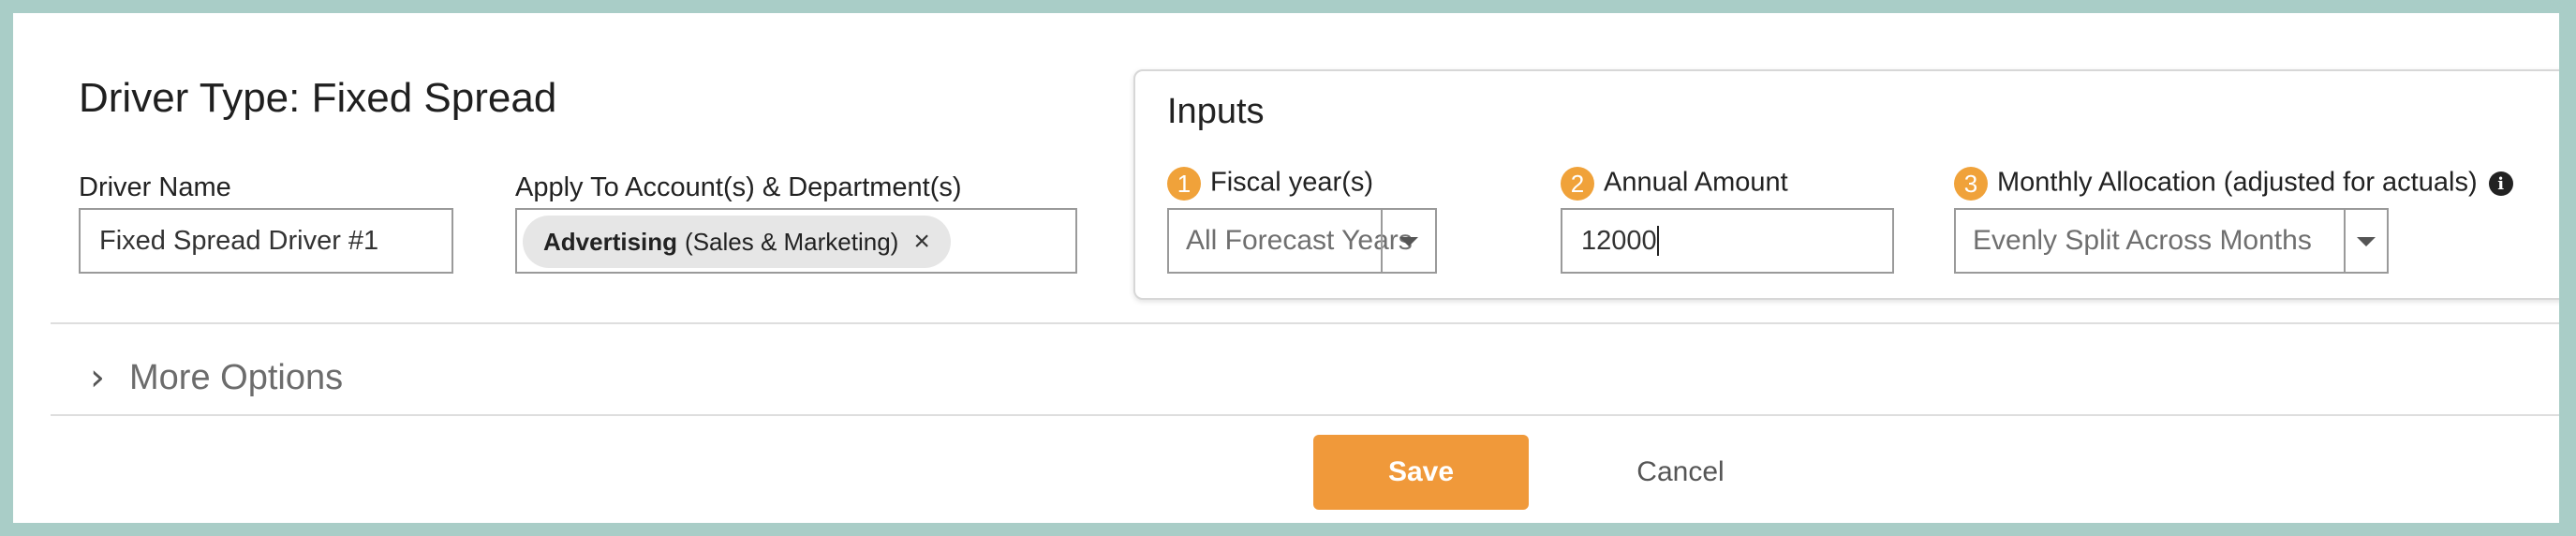 Image resolution: width=2576 pixels, height=536 pixels. What do you see at coordinates (1971, 184) in the screenshot?
I see `step-3-badge: 3` at bounding box center [1971, 184].